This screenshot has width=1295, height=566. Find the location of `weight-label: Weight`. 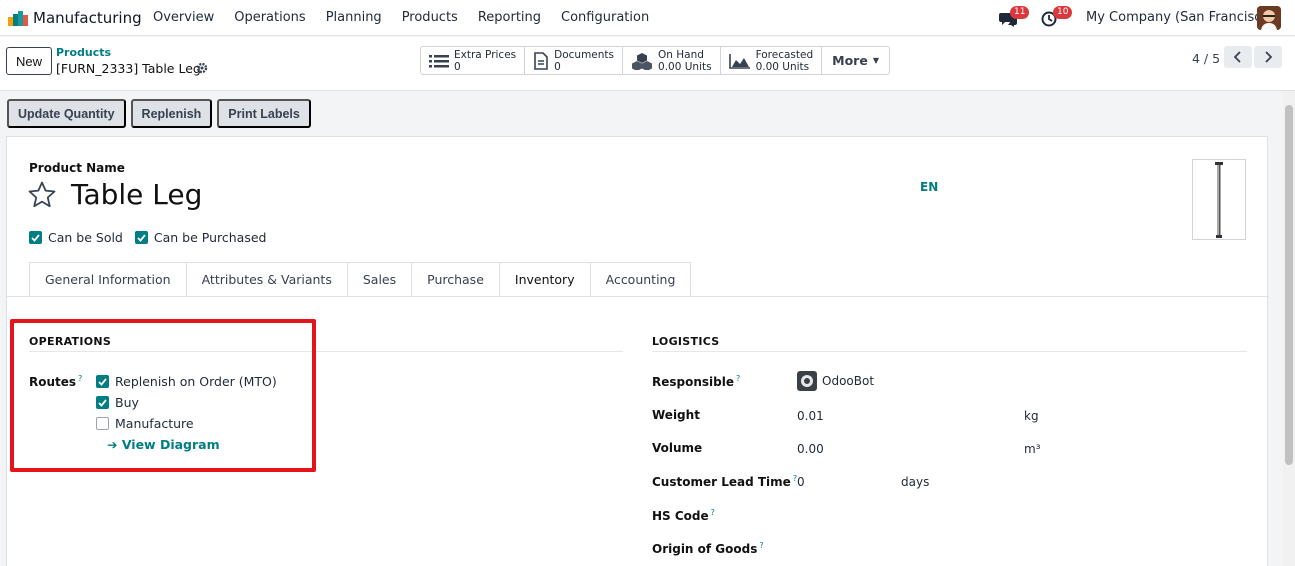

weight-label: Weight is located at coordinates (676, 415).